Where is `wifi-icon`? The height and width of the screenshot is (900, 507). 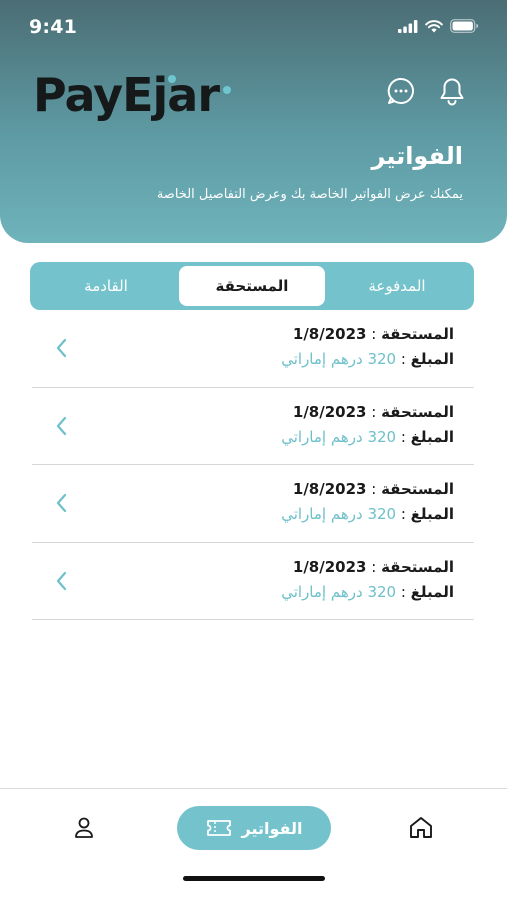
wifi-icon is located at coordinates (434, 25).